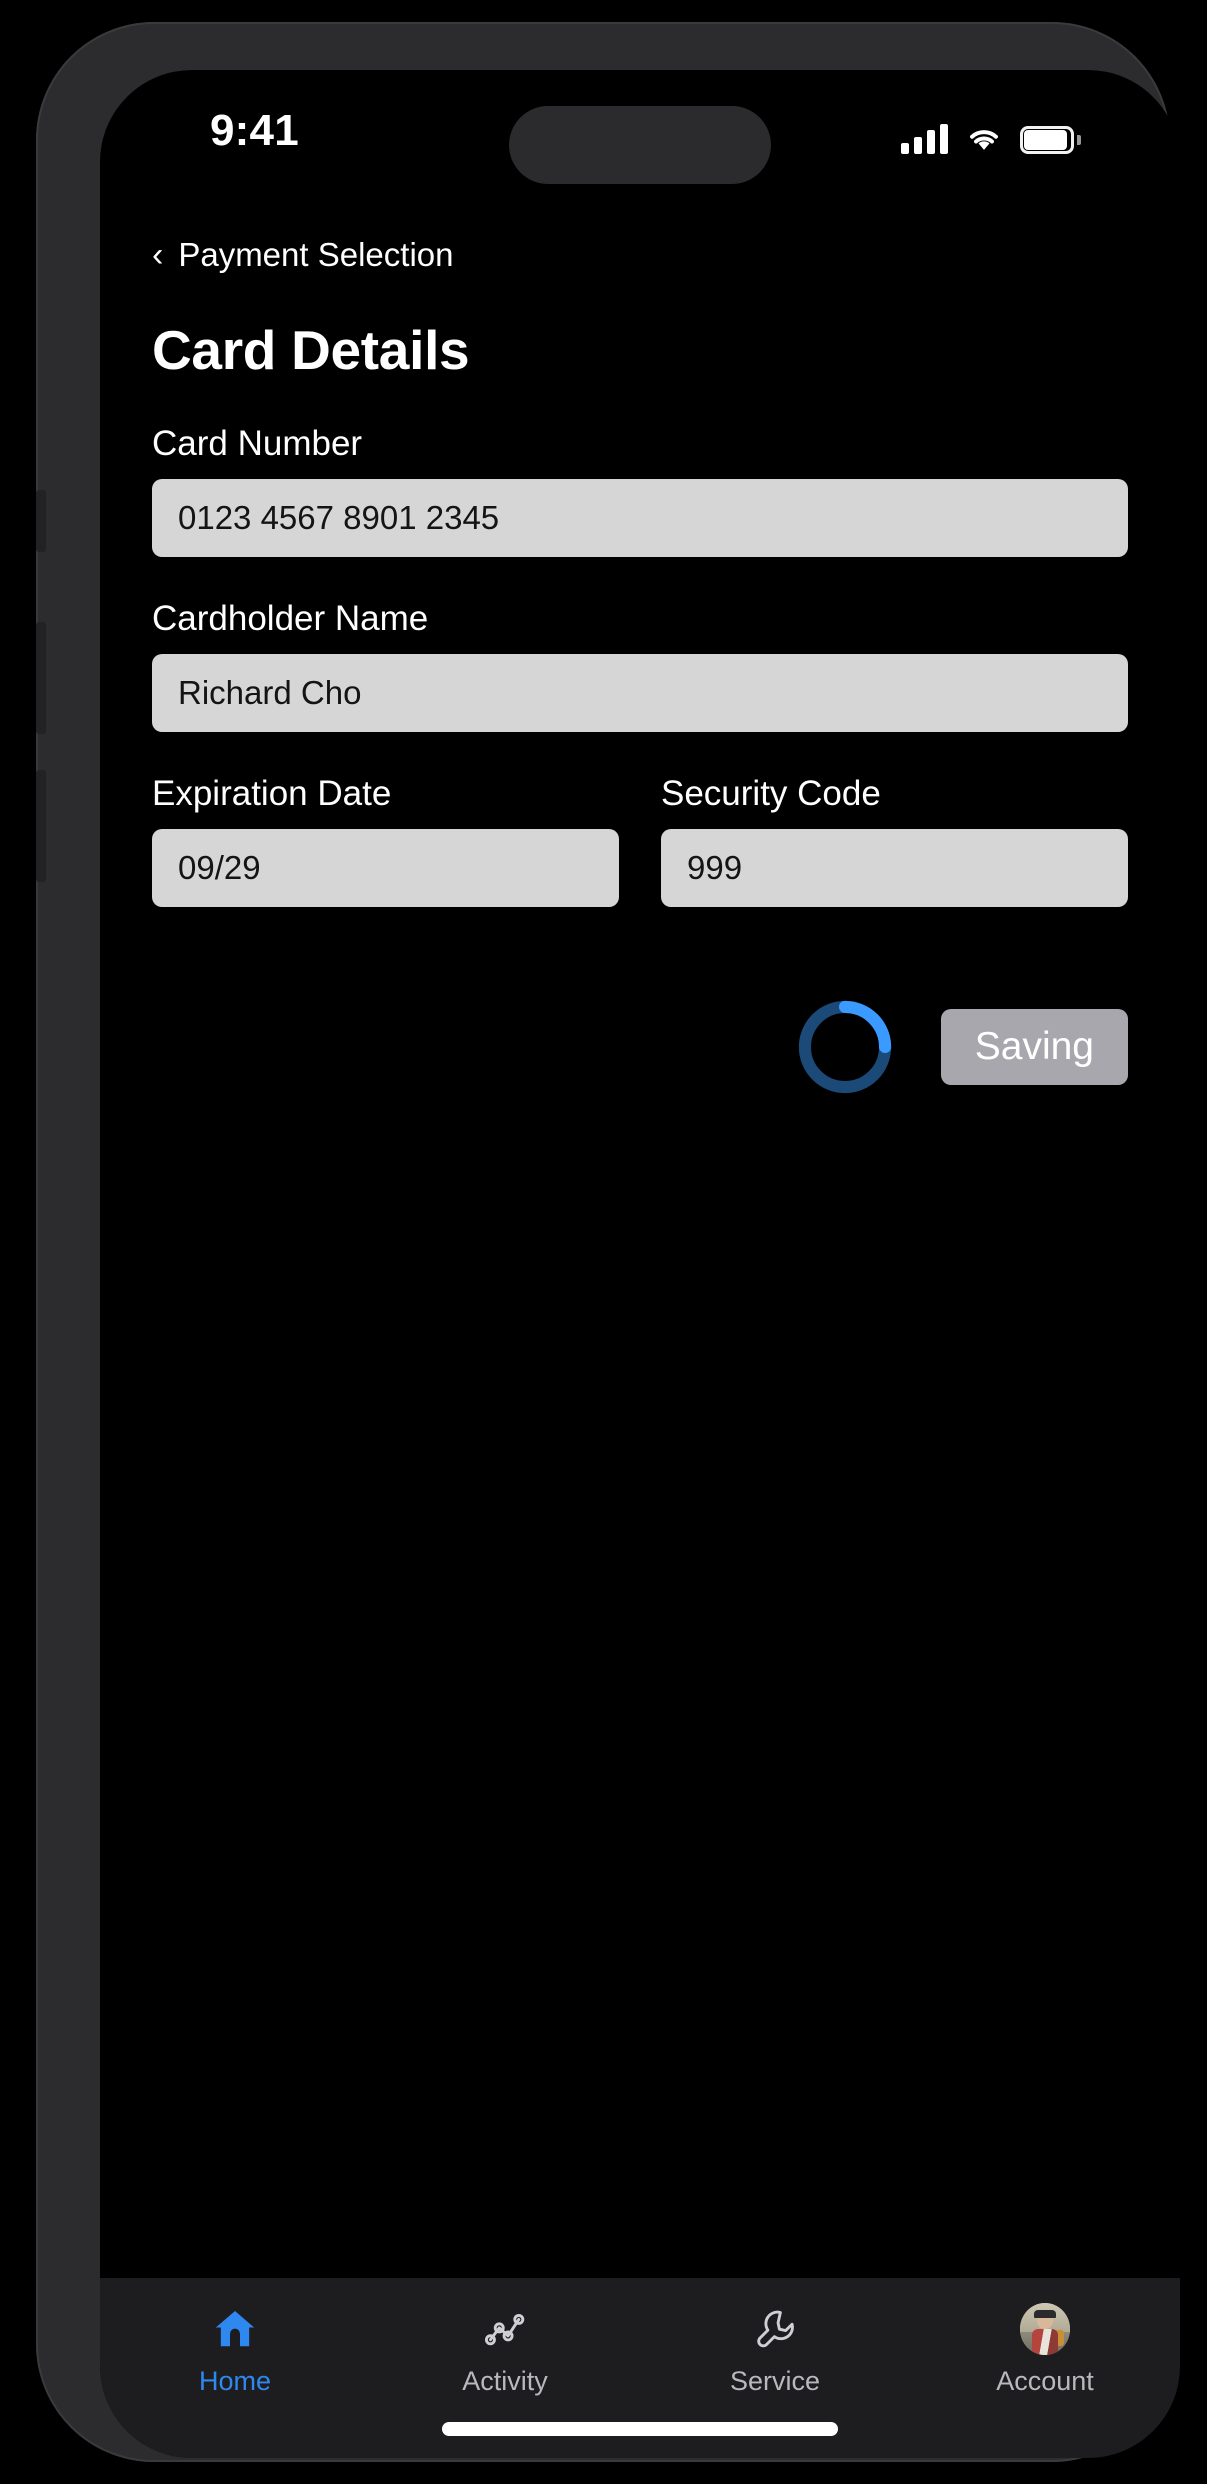 Image resolution: width=1207 pixels, height=2484 pixels. Describe the element at coordinates (505, 2329) in the screenshot. I see `activity-chart-icon` at that location.